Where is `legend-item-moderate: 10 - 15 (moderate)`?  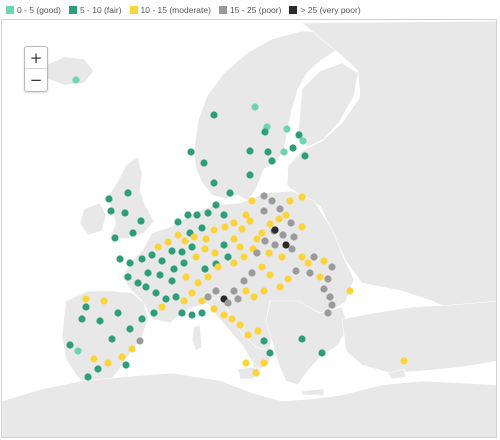
legend-item-moderate: 10 - 15 (moderate) is located at coordinates (170, 10).